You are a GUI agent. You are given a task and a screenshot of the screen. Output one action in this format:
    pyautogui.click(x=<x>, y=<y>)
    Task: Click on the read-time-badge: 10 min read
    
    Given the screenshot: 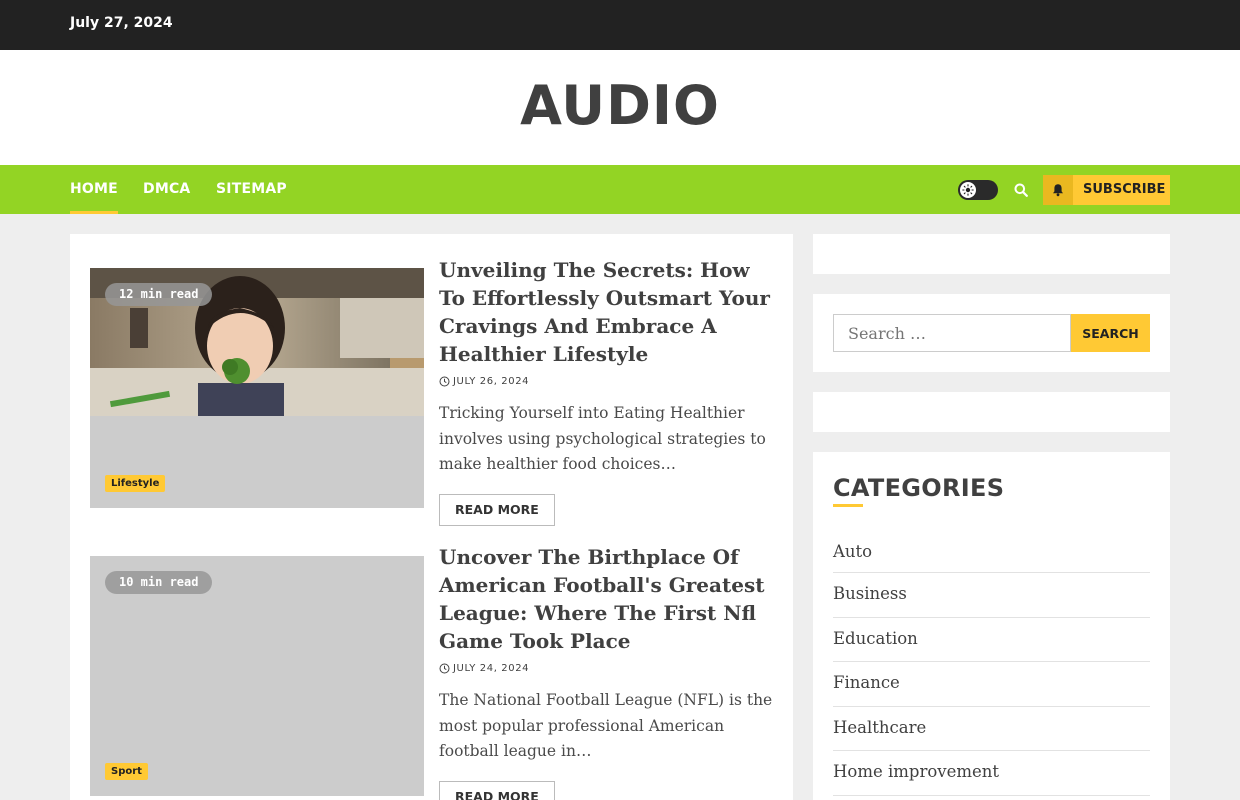 What is the action you would take?
    pyautogui.click(x=159, y=582)
    